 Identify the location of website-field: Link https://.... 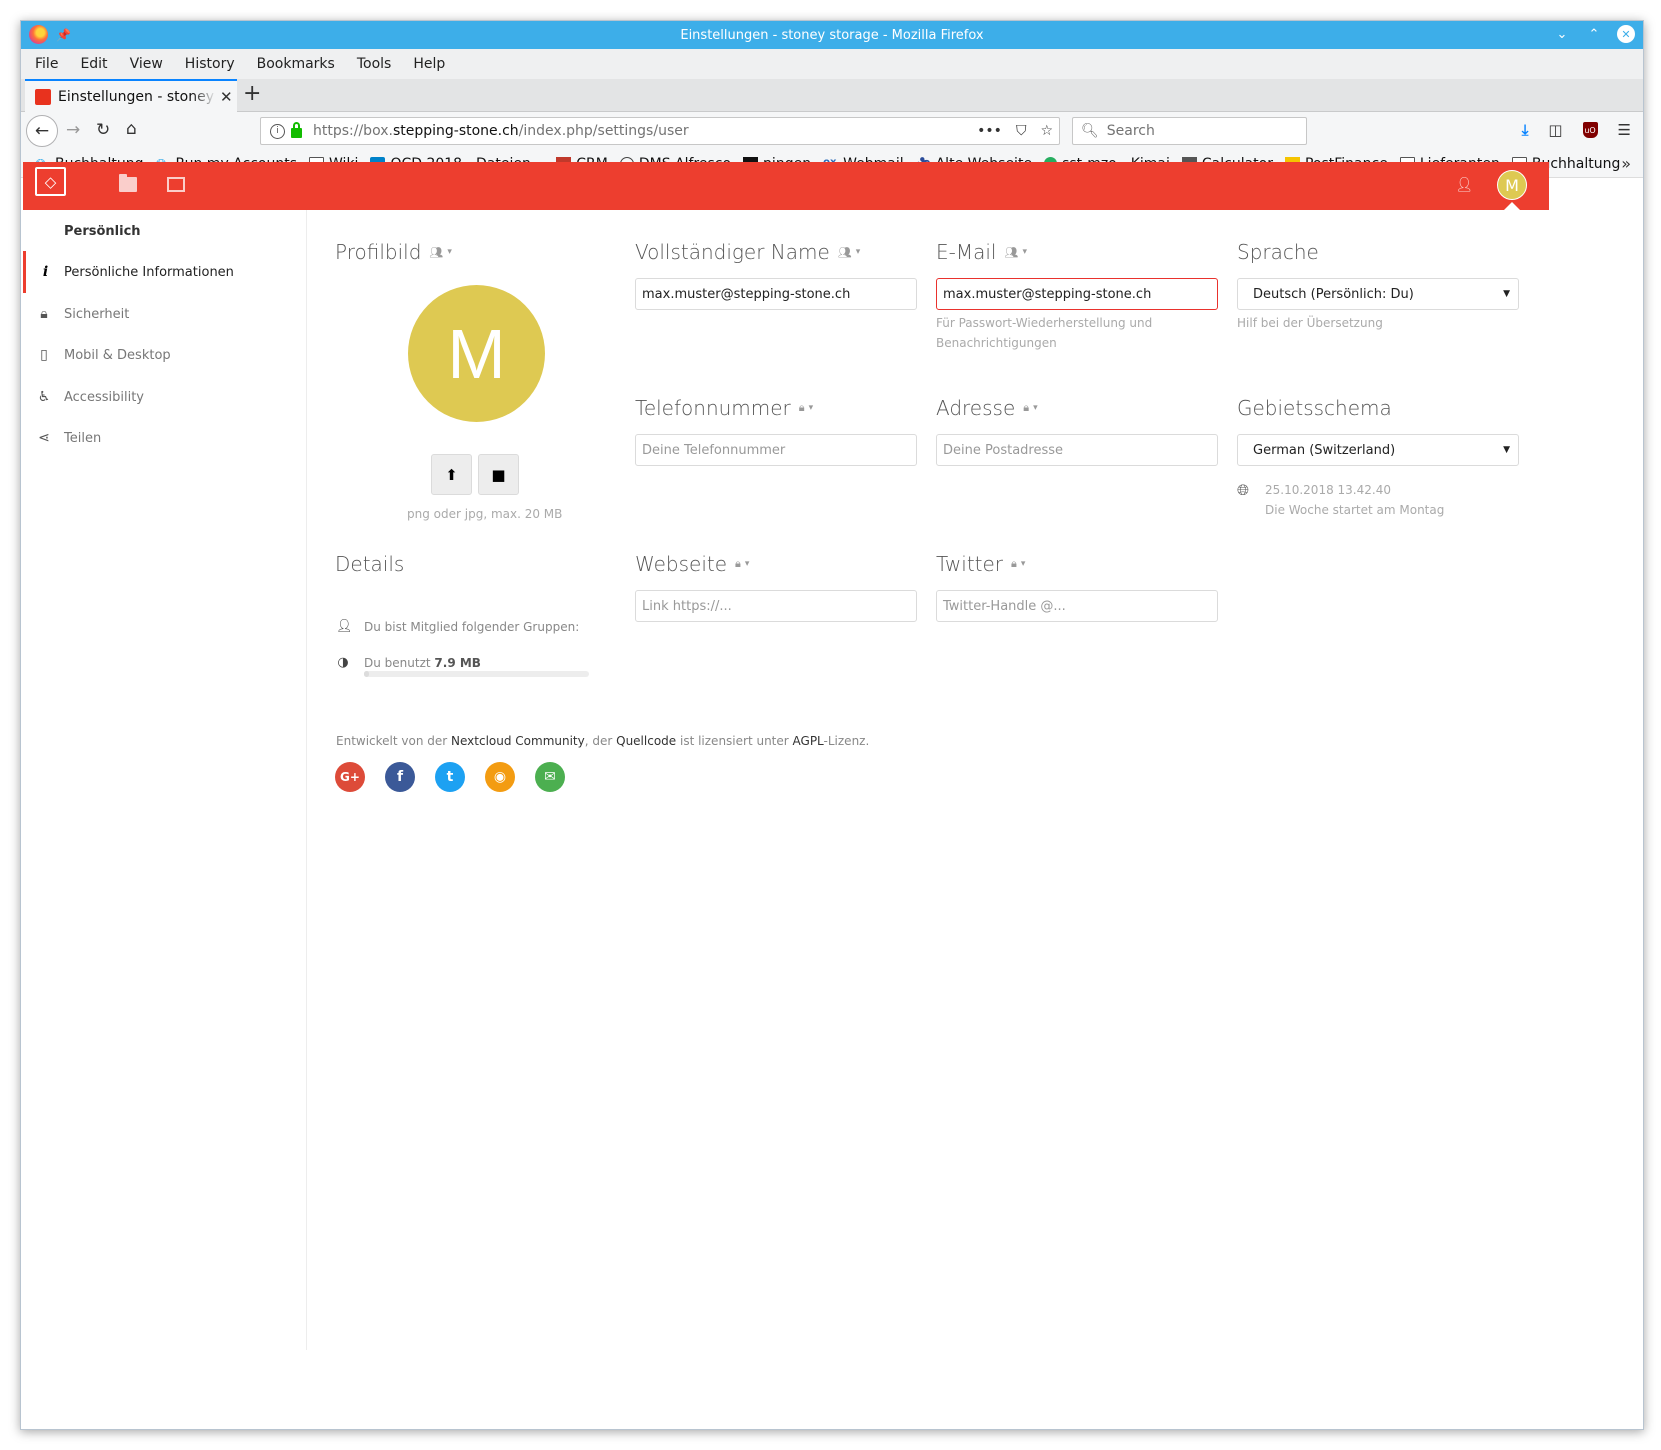
(776, 606).